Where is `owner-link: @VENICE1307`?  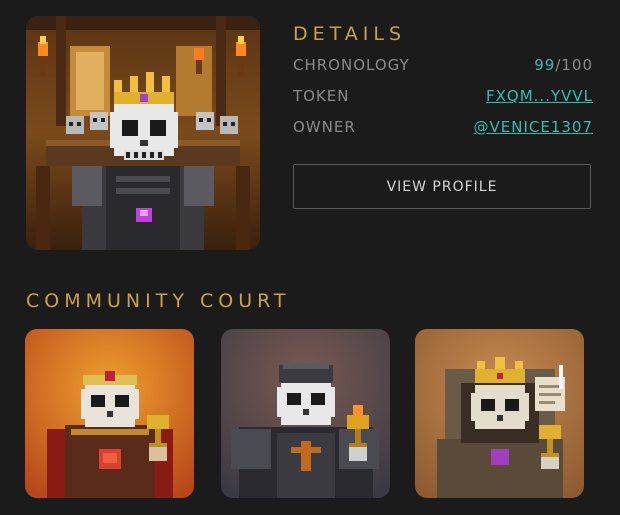 owner-link: @VENICE1307 is located at coordinates (533, 127).